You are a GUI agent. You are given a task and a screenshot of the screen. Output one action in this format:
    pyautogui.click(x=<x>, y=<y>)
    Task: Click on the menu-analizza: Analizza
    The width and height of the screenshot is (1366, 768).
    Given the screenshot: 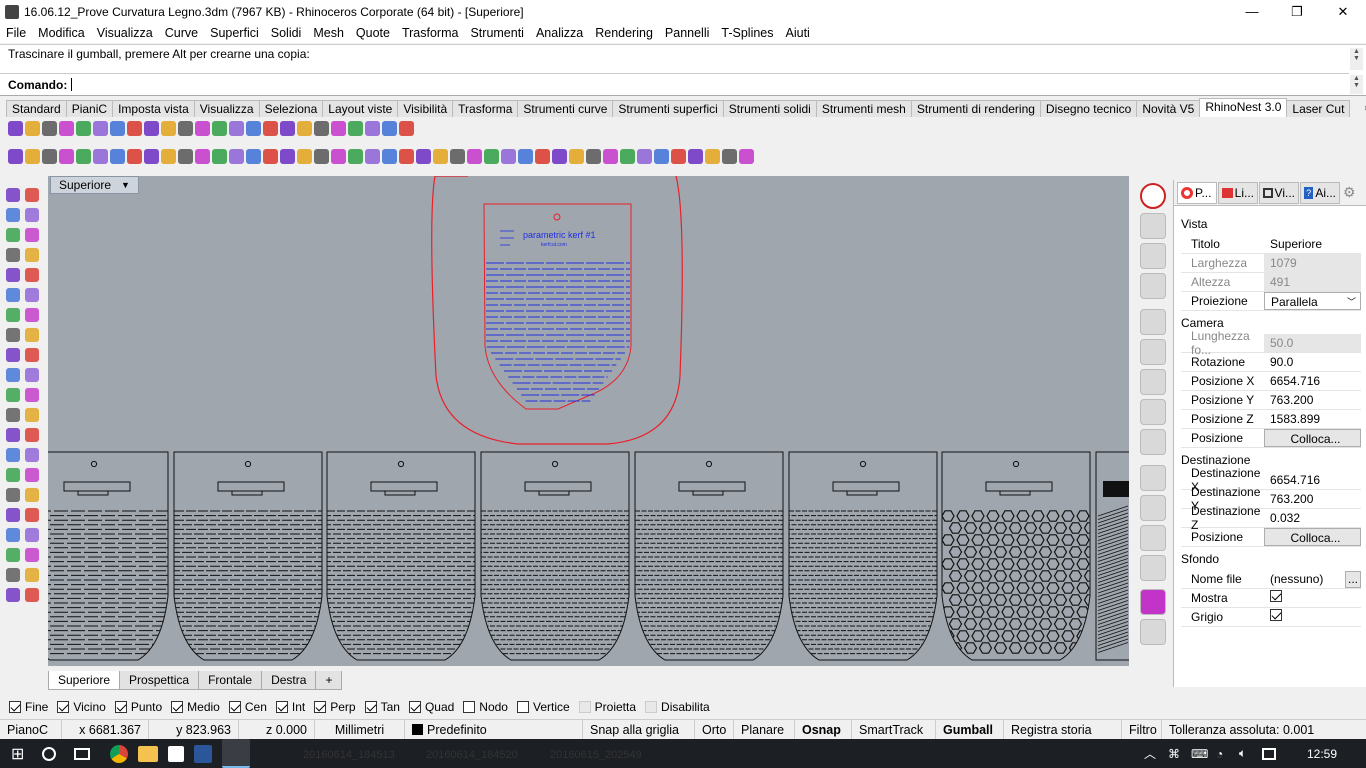 What is the action you would take?
    pyautogui.click(x=559, y=33)
    